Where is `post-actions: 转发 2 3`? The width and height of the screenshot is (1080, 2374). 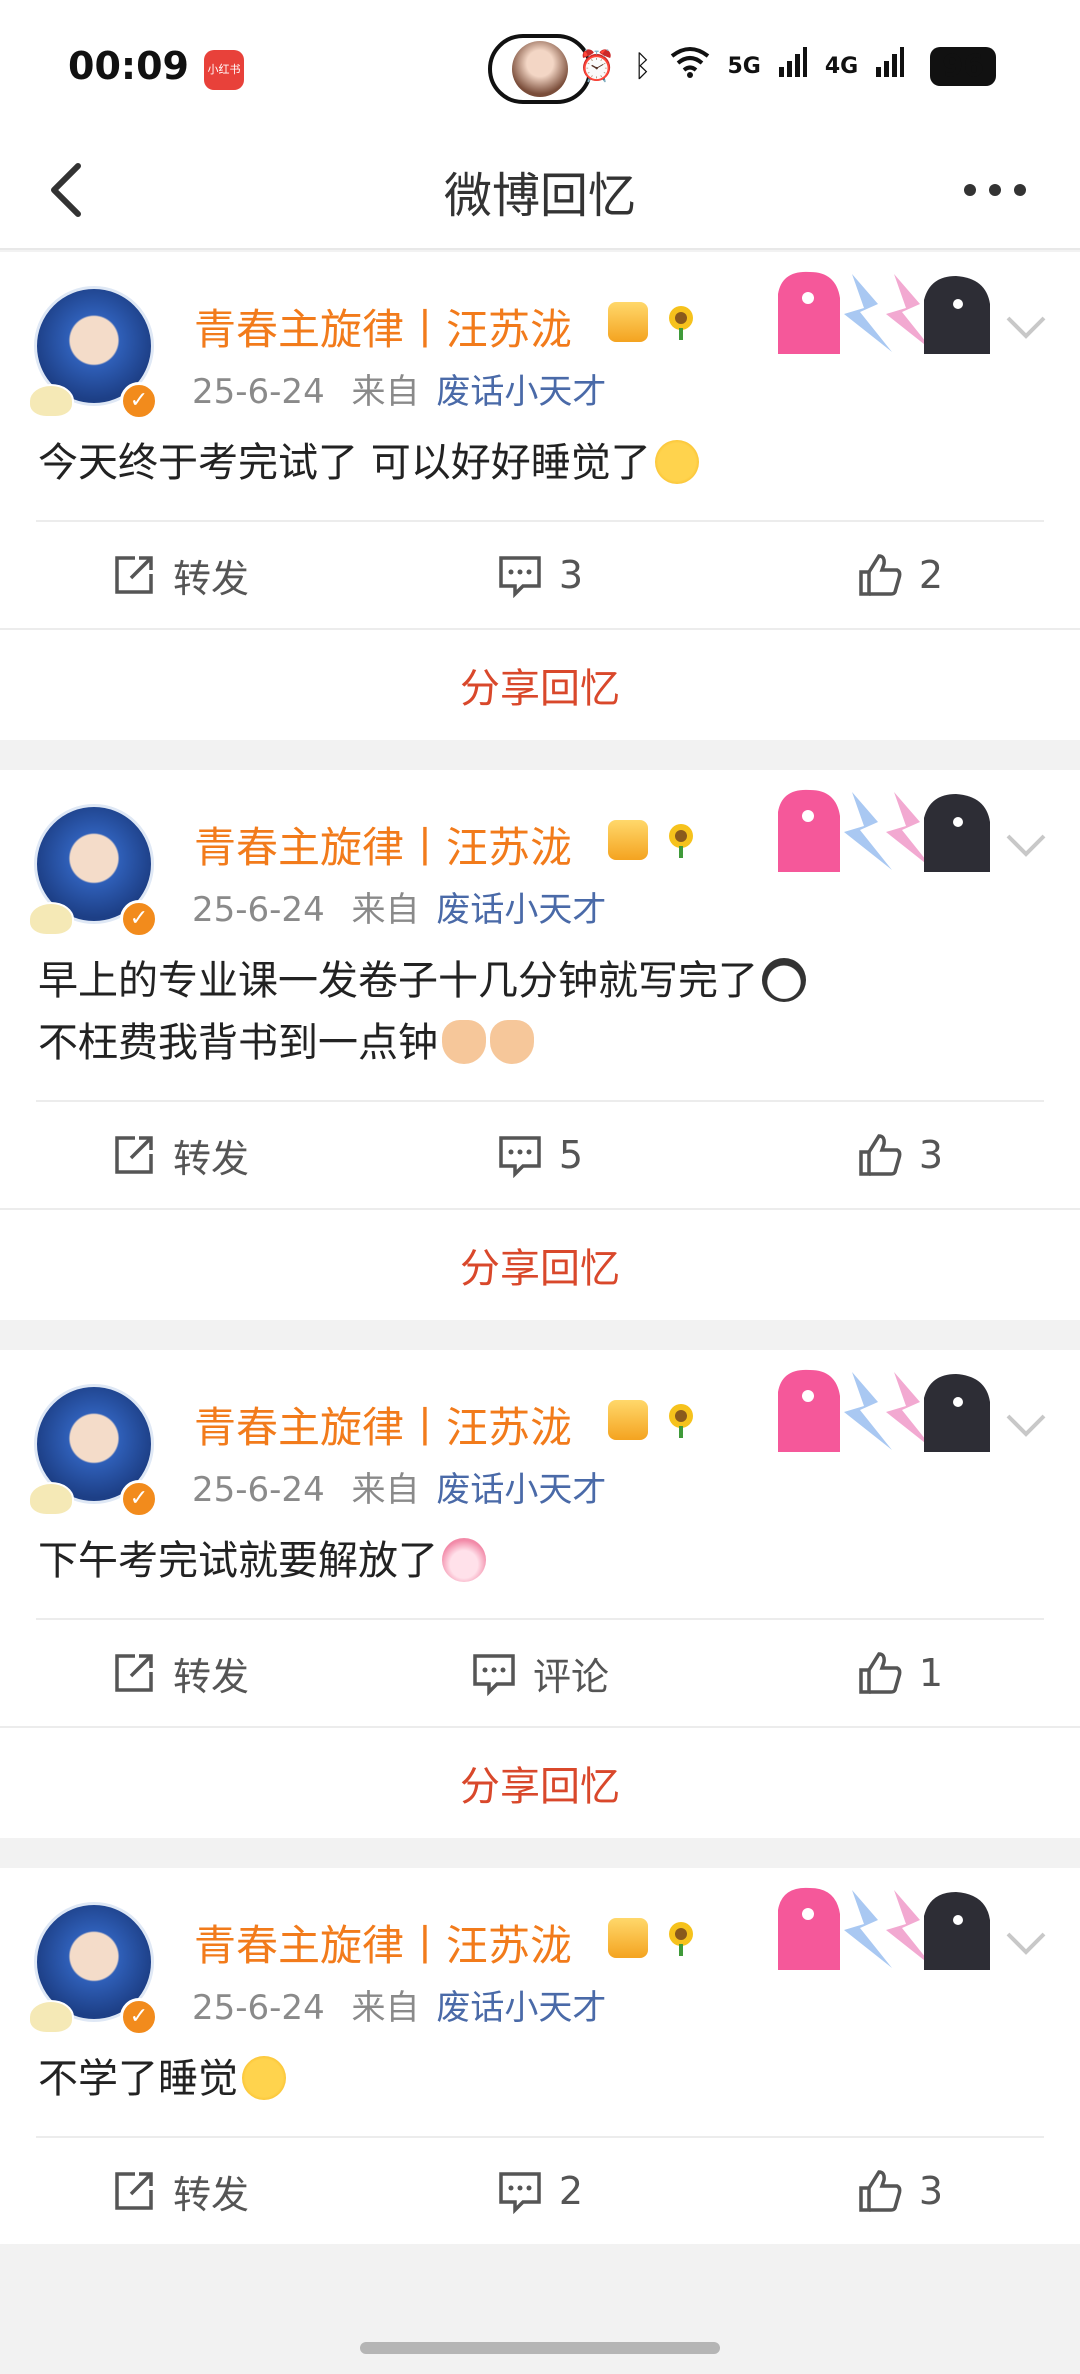
post-actions: 转发 2 3 is located at coordinates (540, 2191).